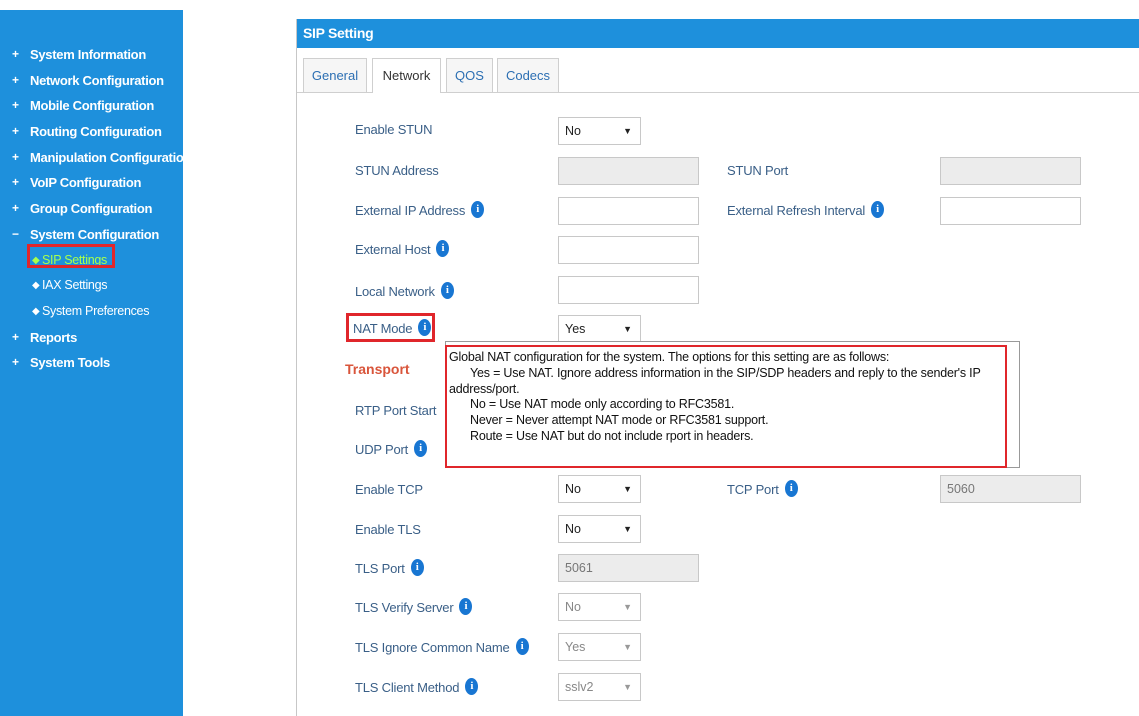 The image size is (1139, 716). Describe the element at coordinates (417, 687) in the screenshot. I see `tls-client-method-label: TLS Client Method i` at that location.